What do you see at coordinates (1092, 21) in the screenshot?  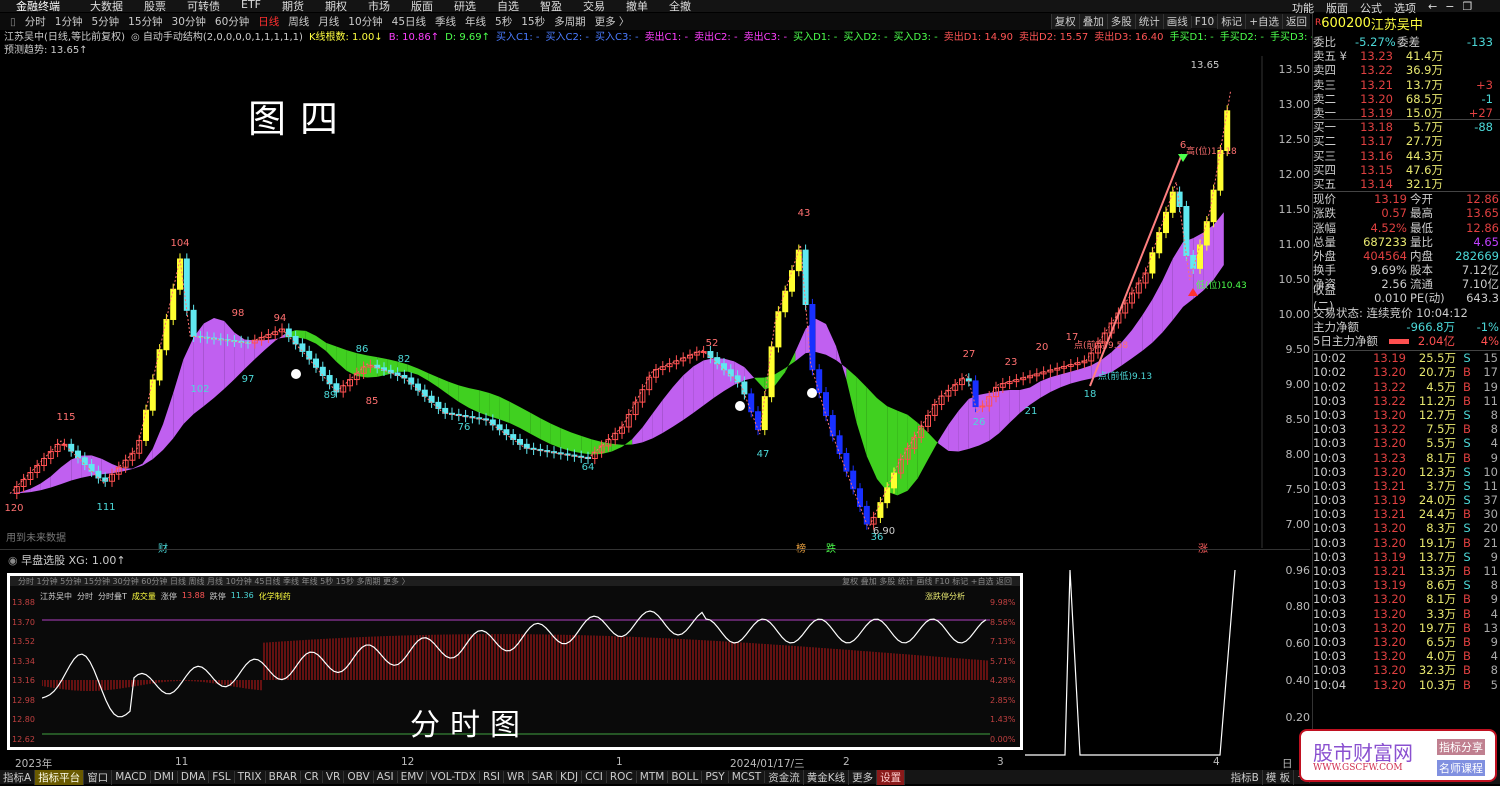 I see `tool-button: 叠加` at bounding box center [1092, 21].